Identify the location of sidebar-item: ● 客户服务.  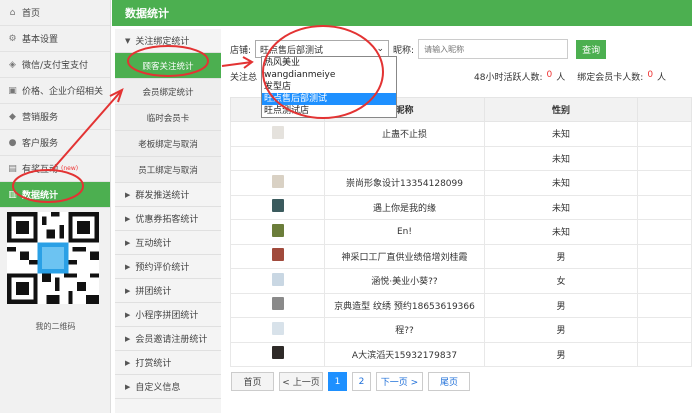
(55, 143).